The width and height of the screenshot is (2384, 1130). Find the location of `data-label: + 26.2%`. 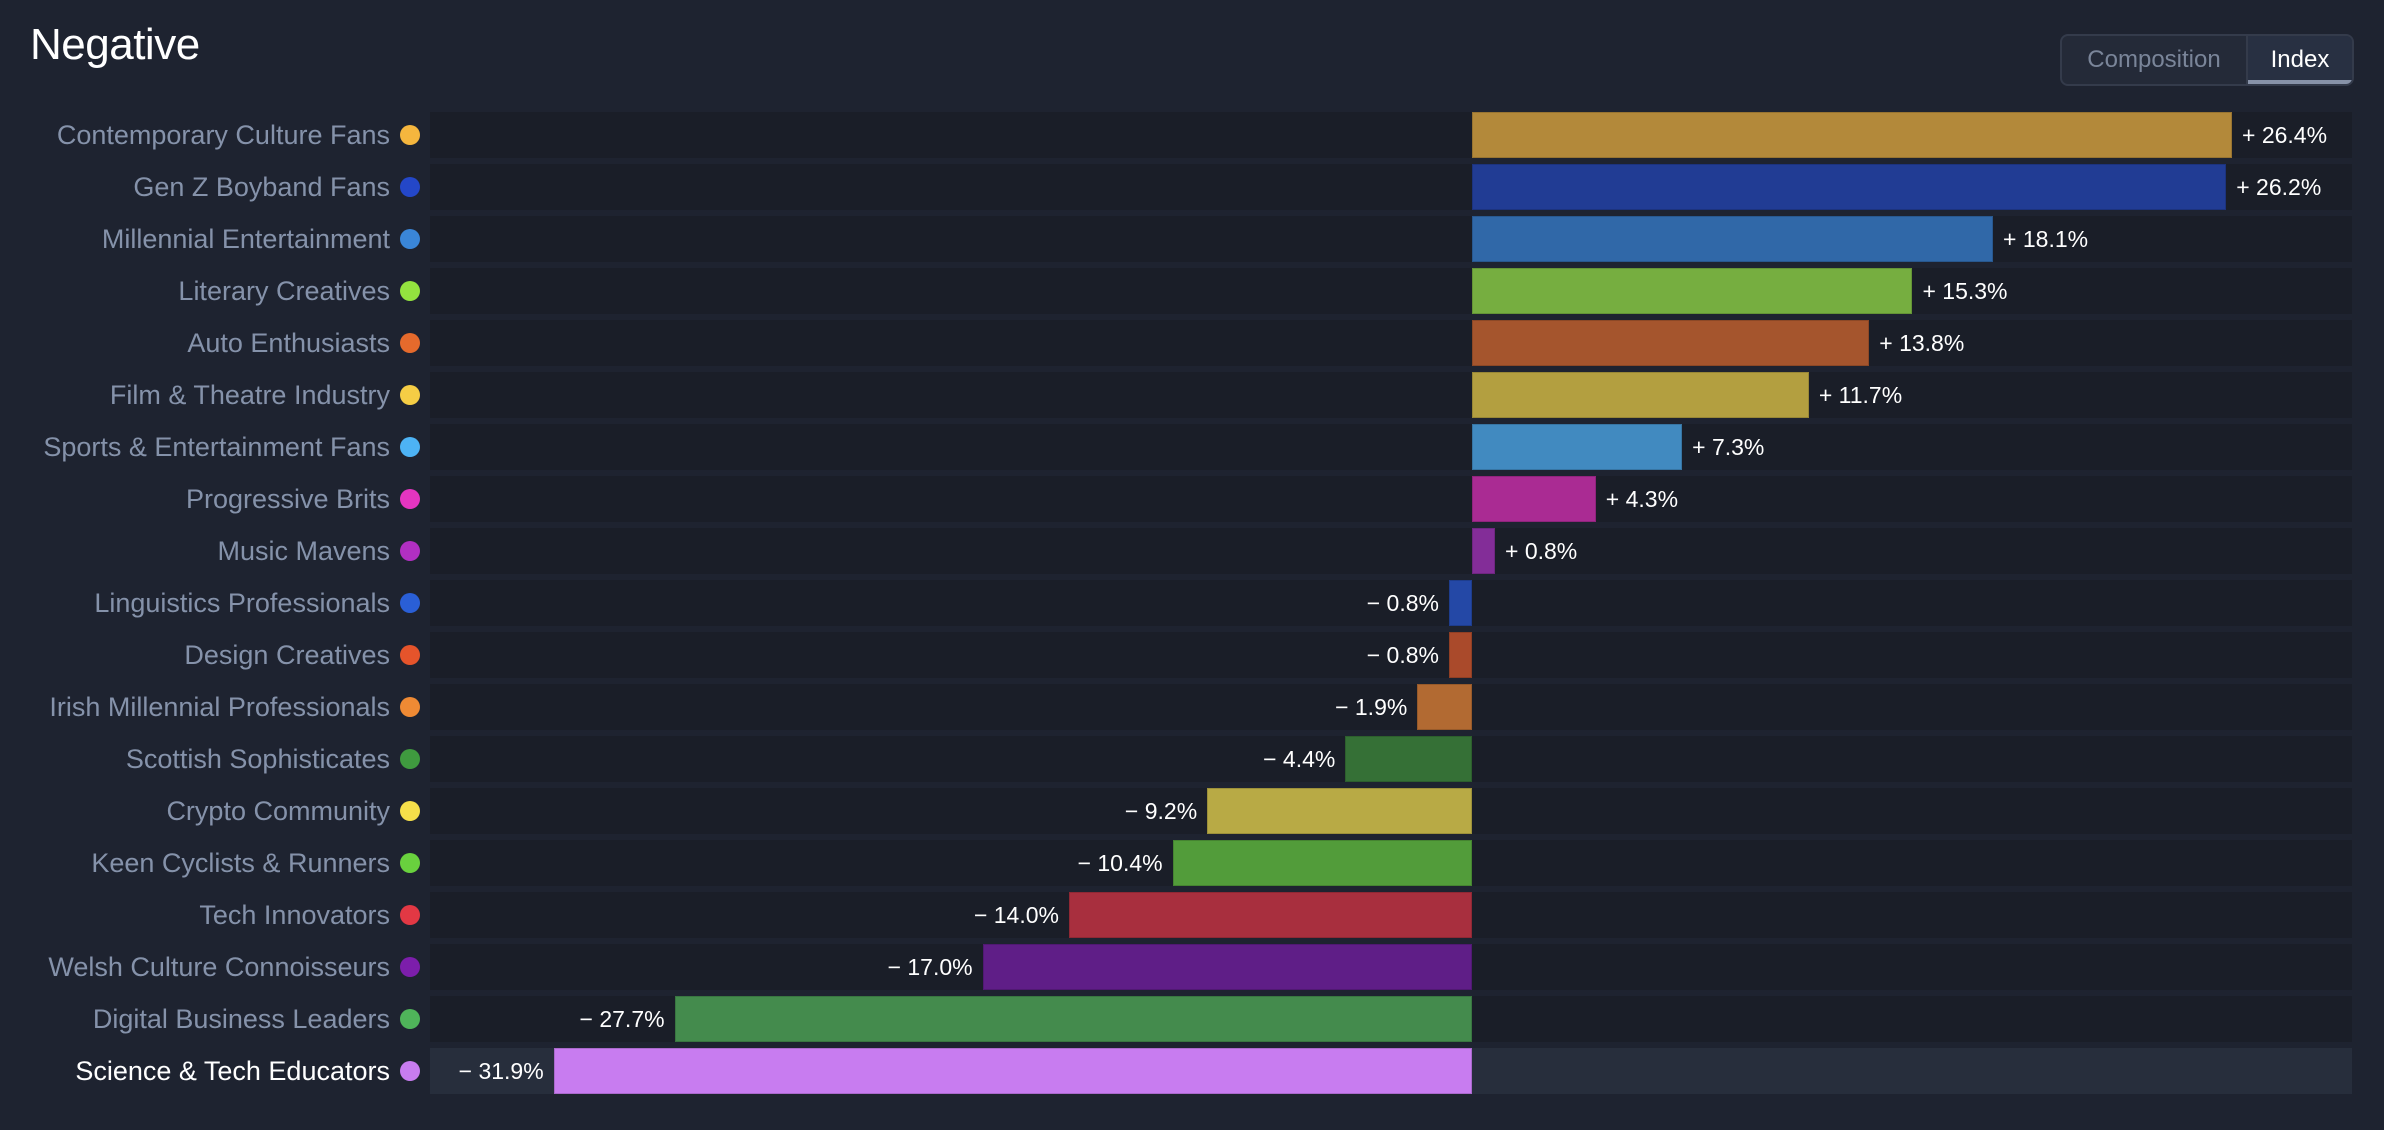

data-label: + 26.2% is located at coordinates (2279, 187).